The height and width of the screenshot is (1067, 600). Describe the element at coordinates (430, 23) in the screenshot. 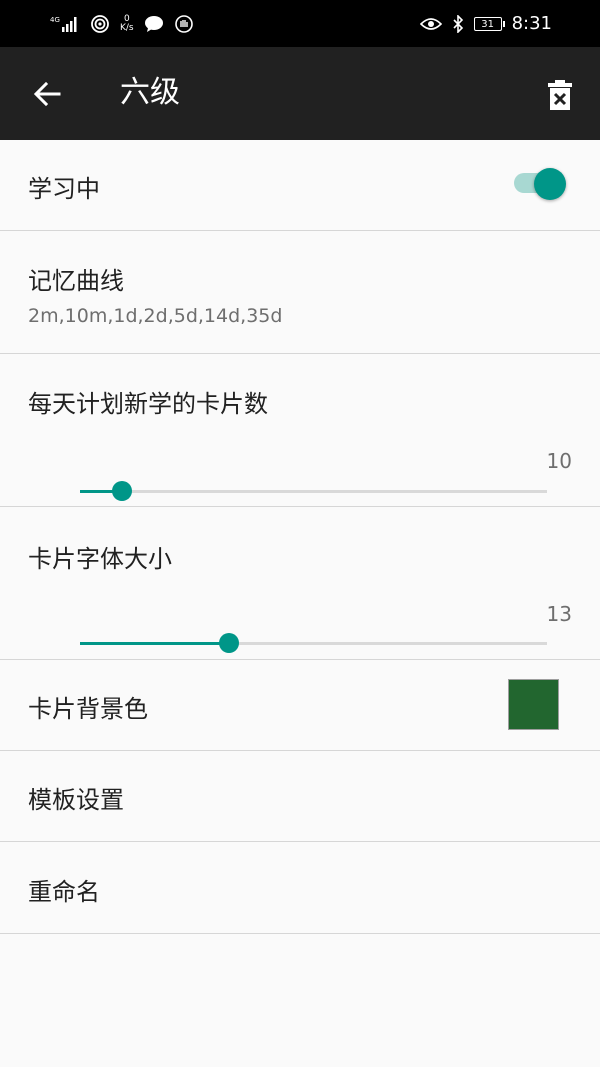

I see `eye-icon` at that location.